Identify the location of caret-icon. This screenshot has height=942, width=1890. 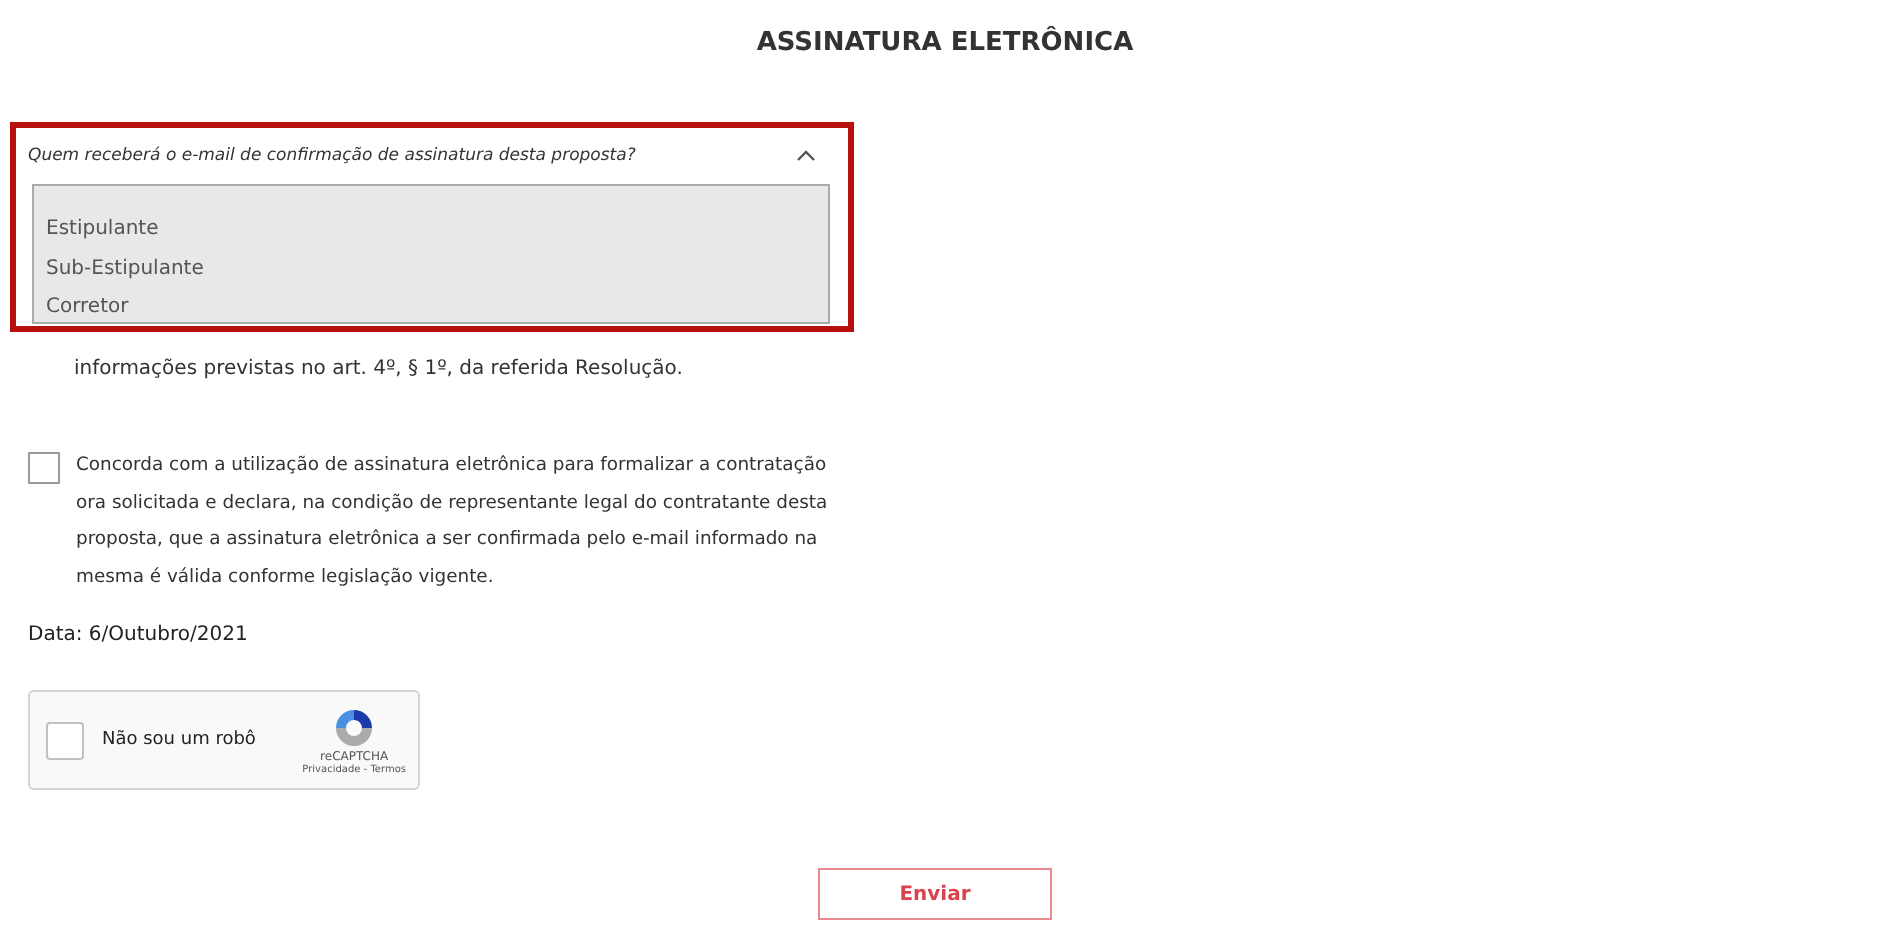
(806, 156).